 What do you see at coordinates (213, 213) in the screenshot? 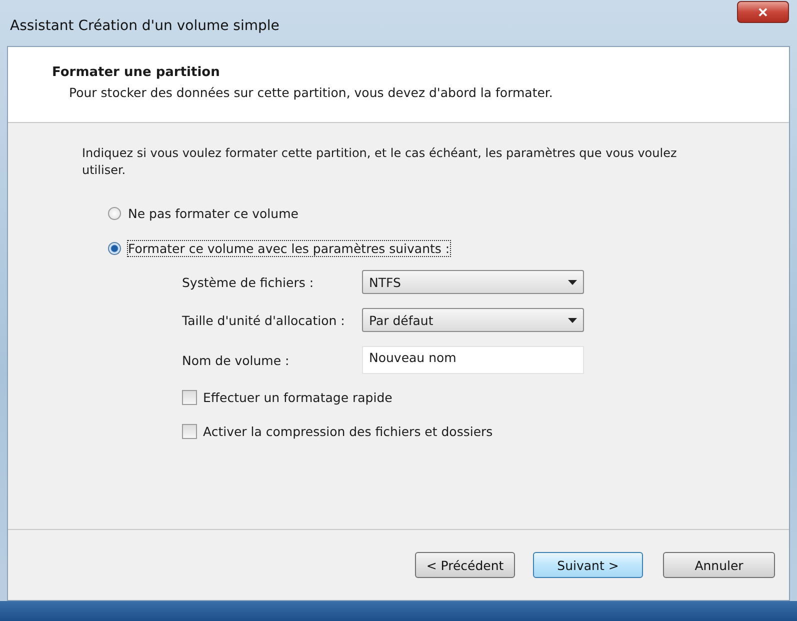
I see `radio-label: Ne pas formater ce volume` at bounding box center [213, 213].